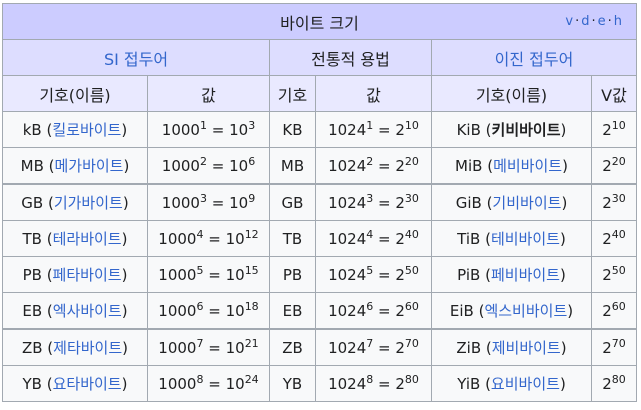 Image resolution: width=641 pixels, height=410 pixels. What do you see at coordinates (614, 347) in the screenshot?
I see `bin-value-cell: 270` at bounding box center [614, 347].